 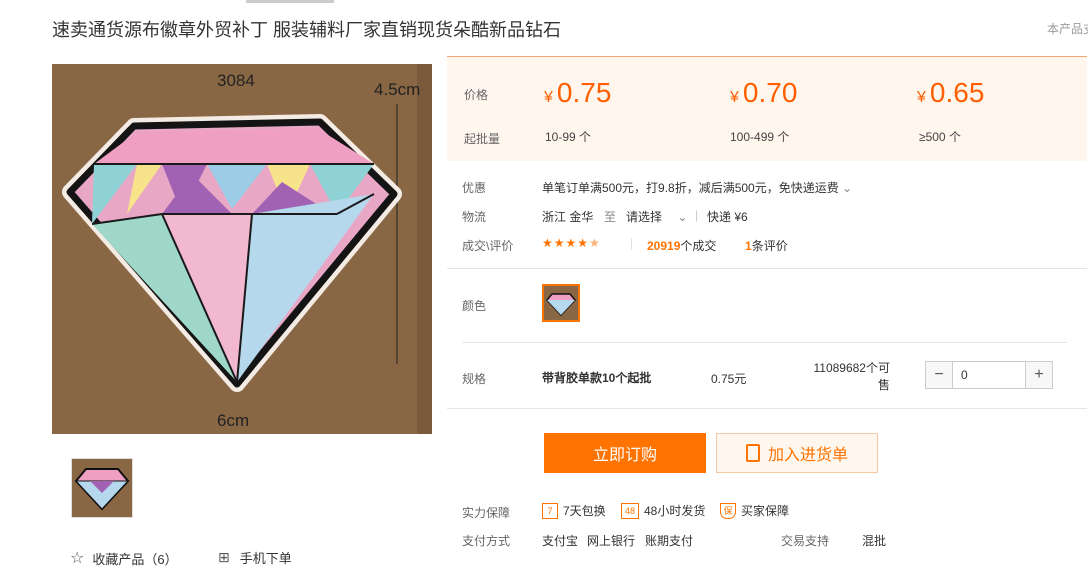 What do you see at coordinates (397, 89) in the screenshot?
I see `image-height-label: 4.5cm` at bounding box center [397, 89].